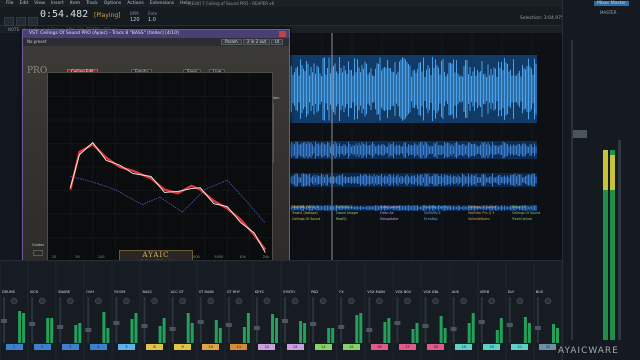  Describe the element at coordinates (231, 42) in the screenshot. I see `param-button: Param` at that location.